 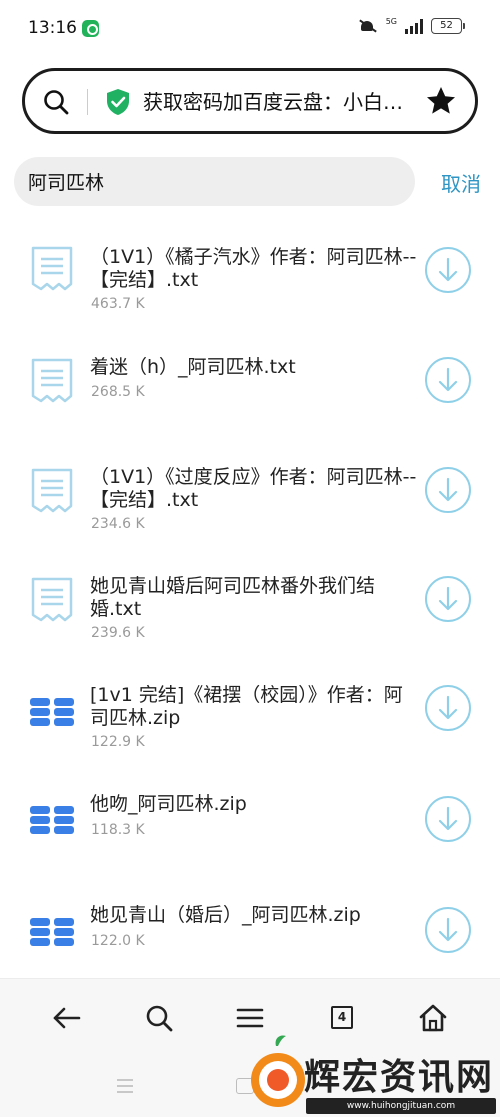 What do you see at coordinates (399, 1077) in the screenshot?
I see `watermark-brand: 辉宏资讯网` at bounding box center [399, 1077].